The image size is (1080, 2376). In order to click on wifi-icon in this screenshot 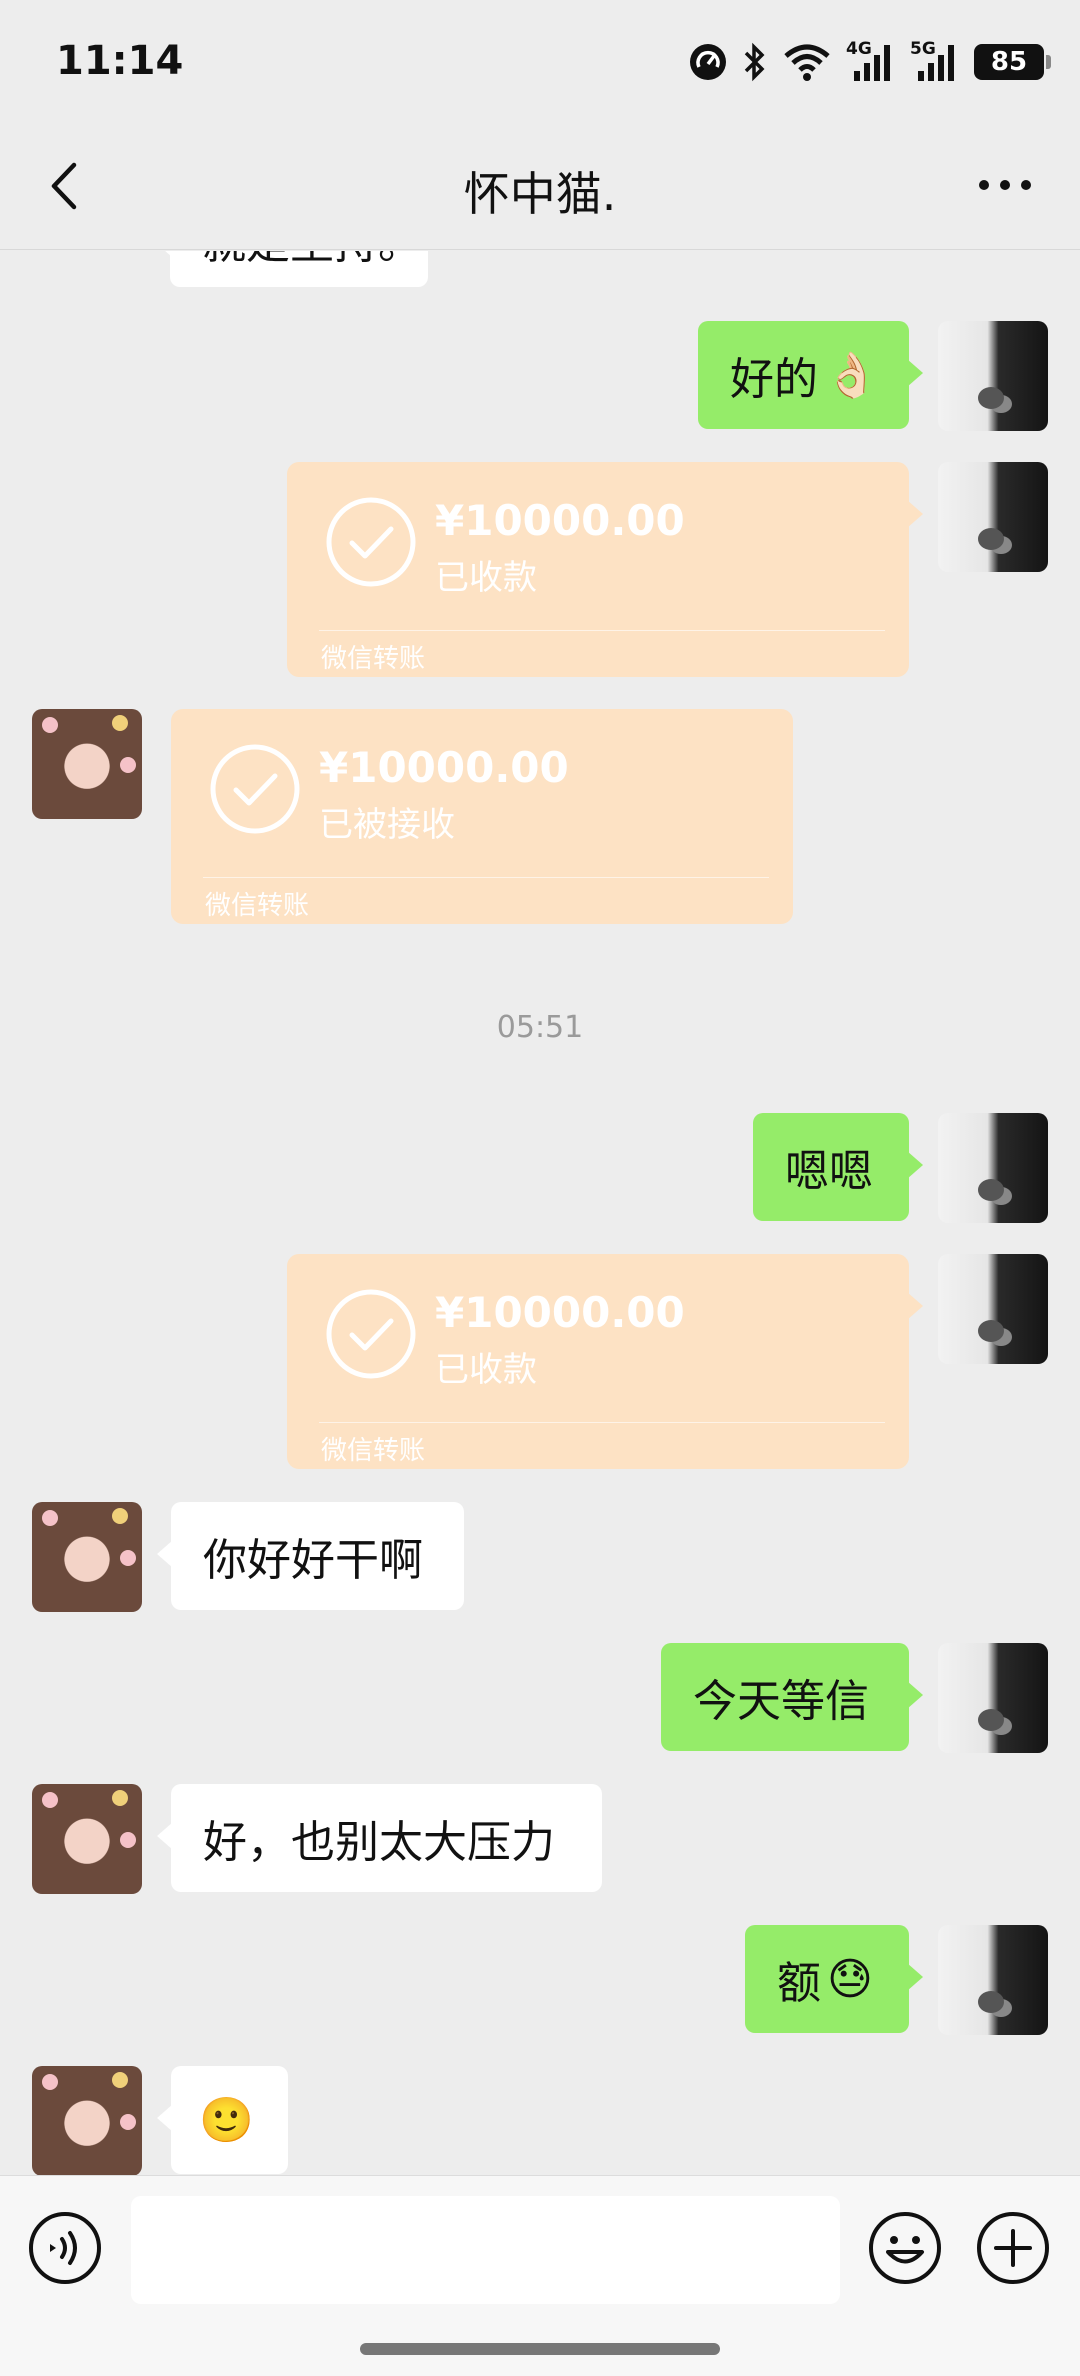, I will do `click(807, 62)`.